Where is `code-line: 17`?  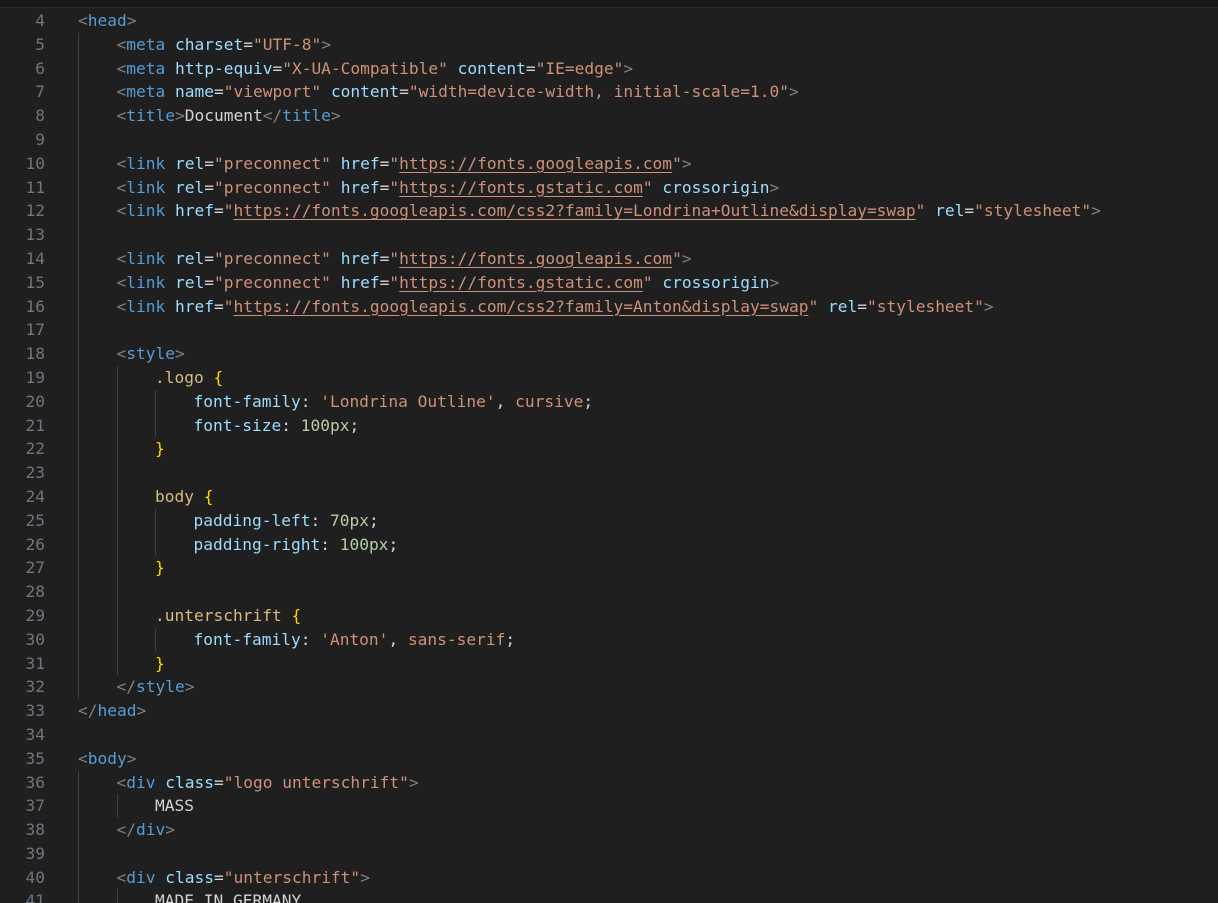
code-line: 17 is located at coordinates (609, 330).